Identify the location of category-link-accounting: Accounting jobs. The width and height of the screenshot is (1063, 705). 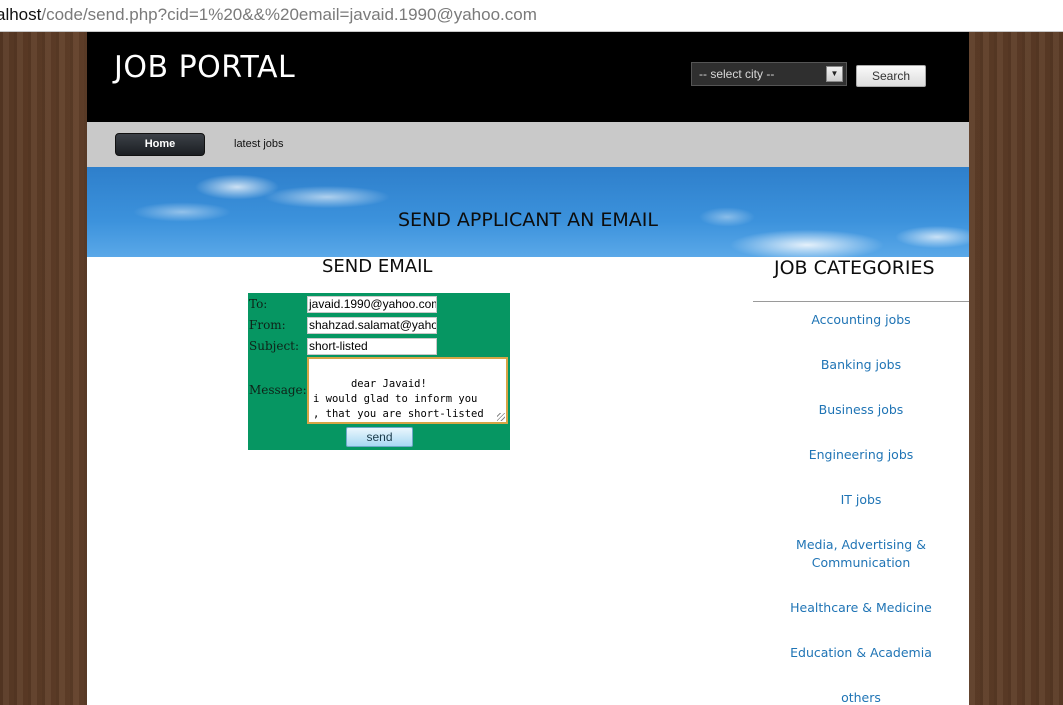
(861, 320).